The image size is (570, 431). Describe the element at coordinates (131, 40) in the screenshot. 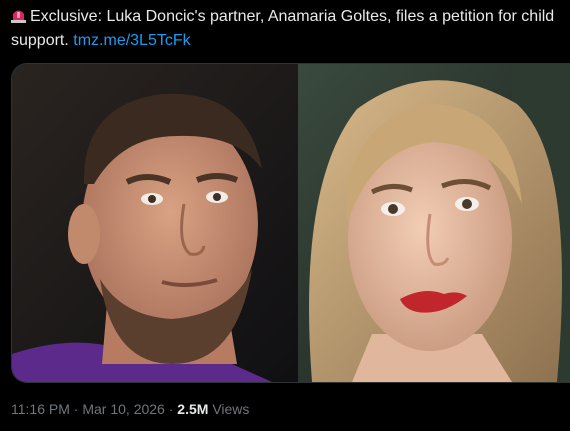

I see `tweet-link: tmz.me/3L5TcFk` at that location.